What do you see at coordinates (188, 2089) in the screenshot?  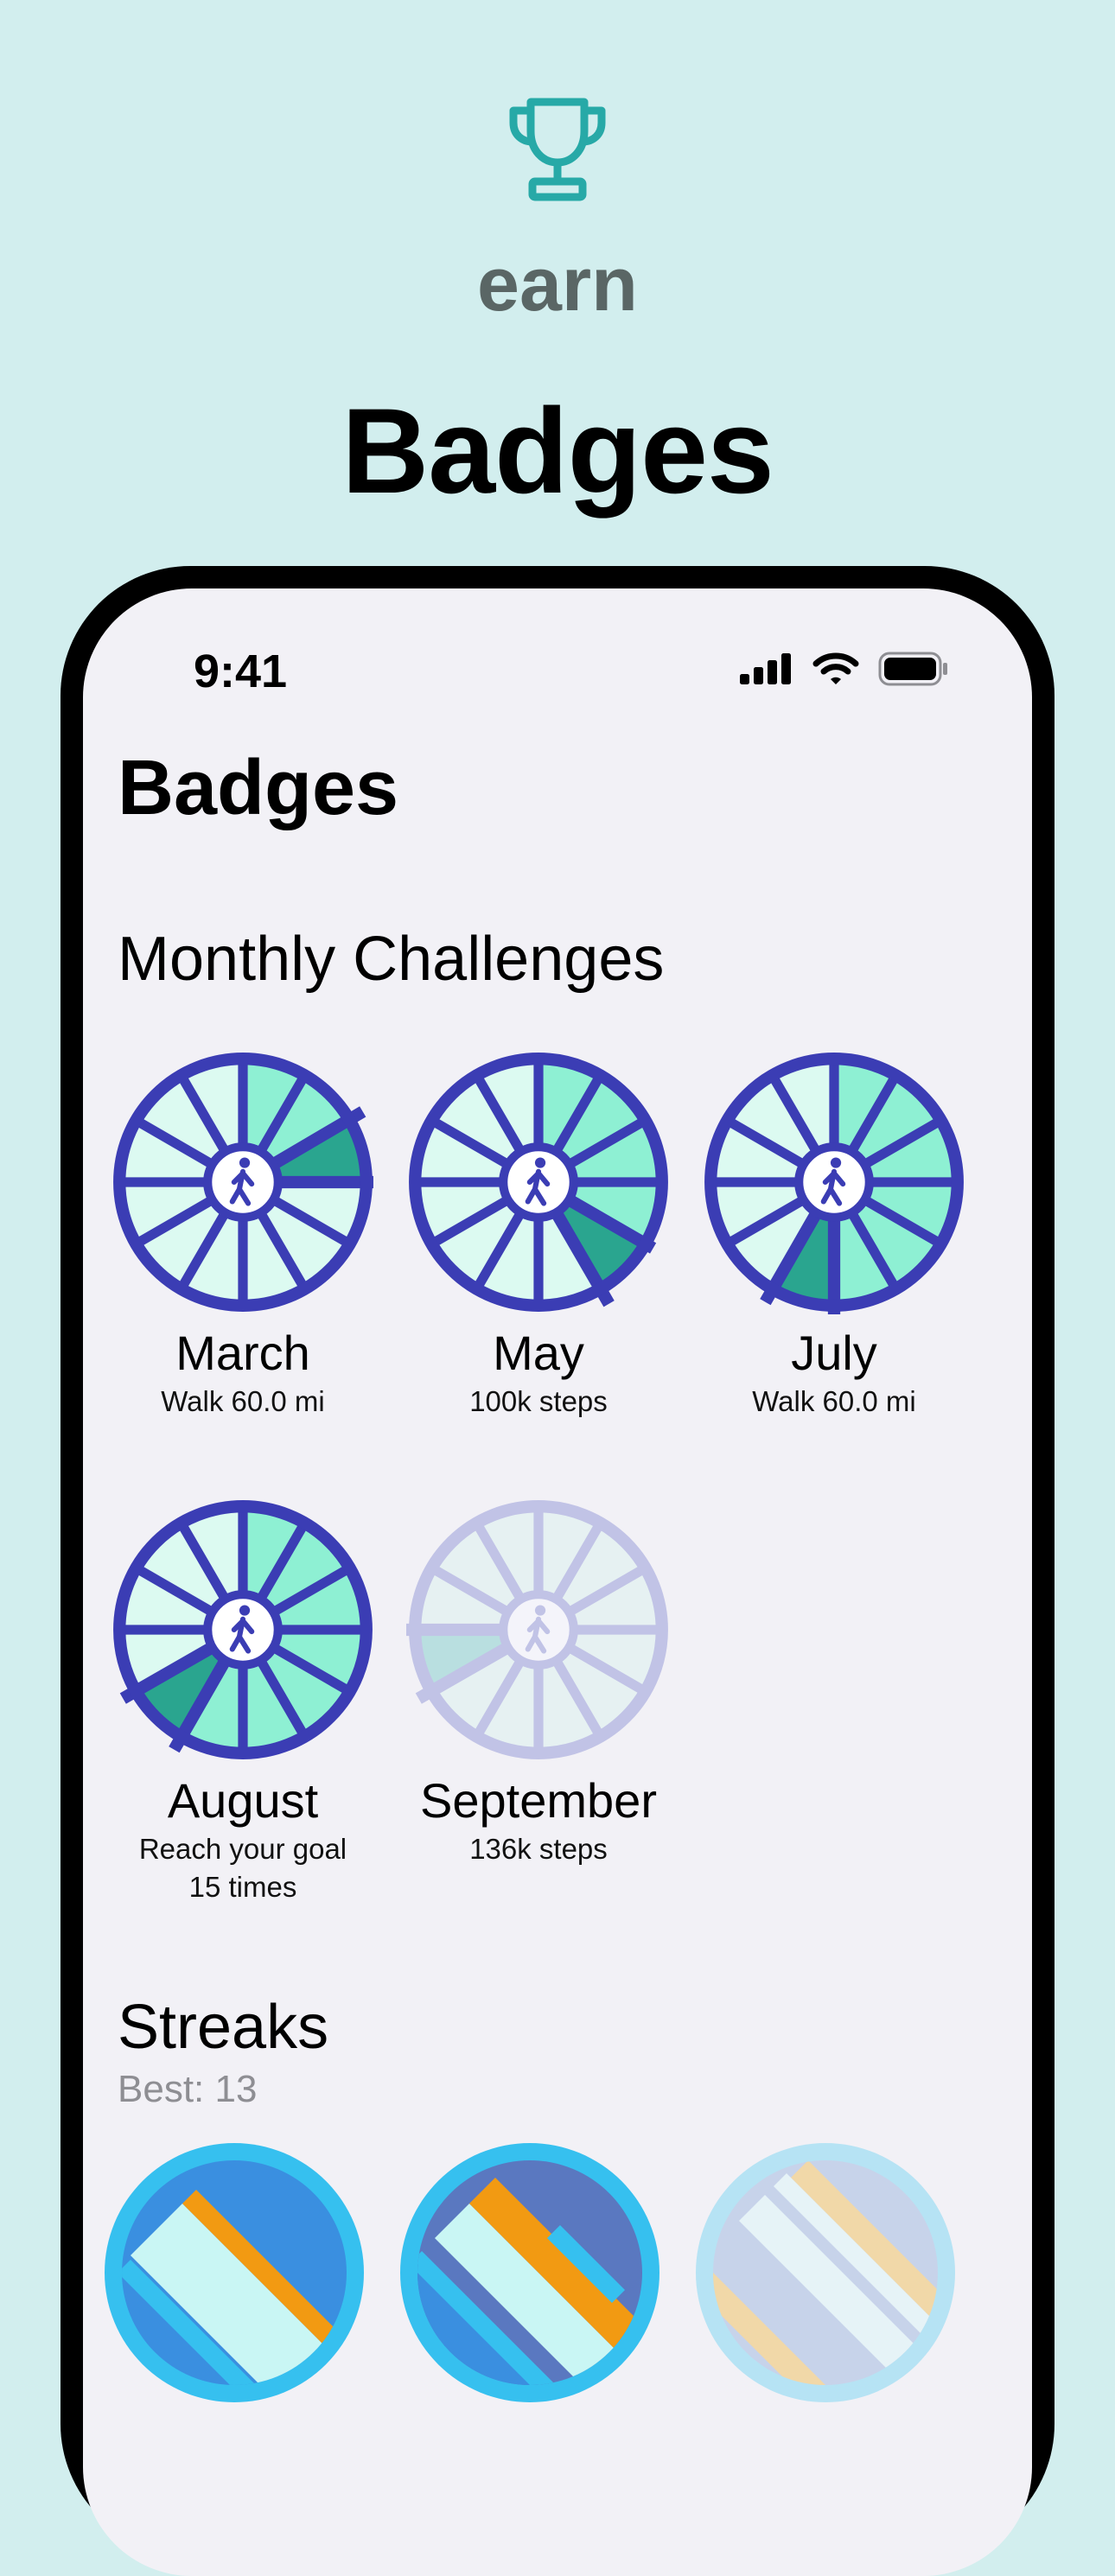 I see `streaks-best: Best: 13` at bounding box center [188, 2089].